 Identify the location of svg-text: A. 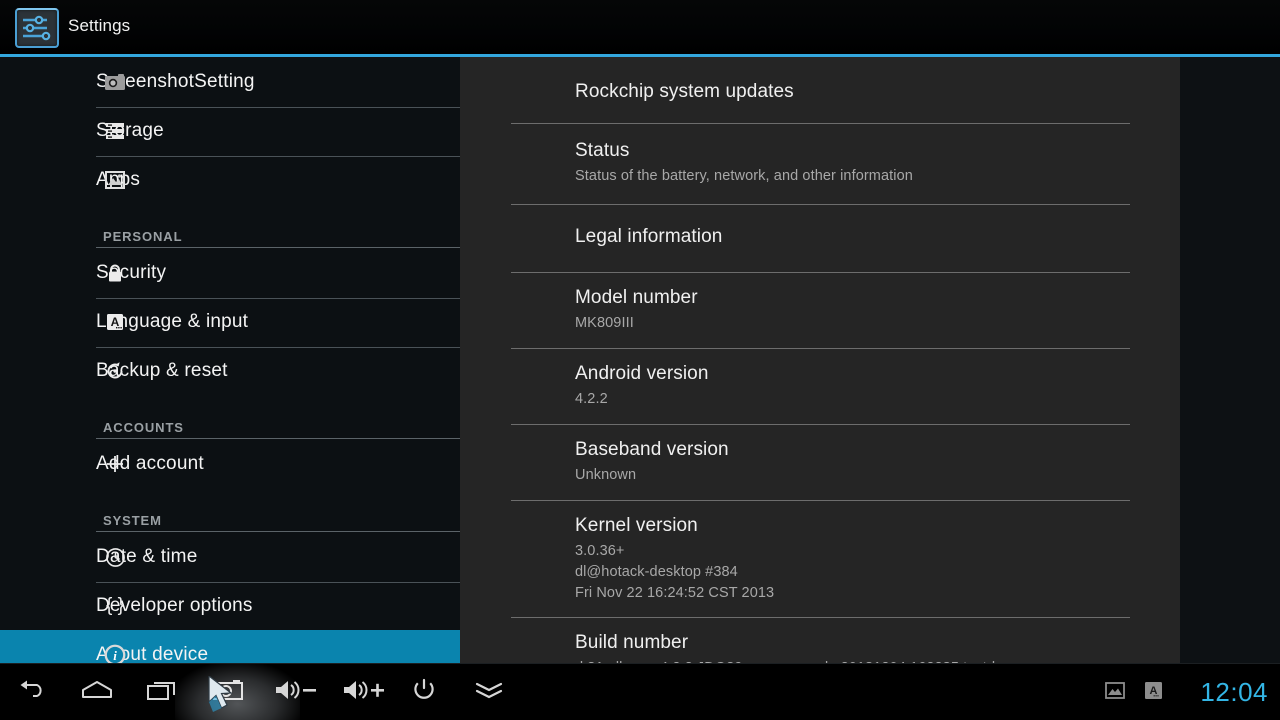
(115, 322).